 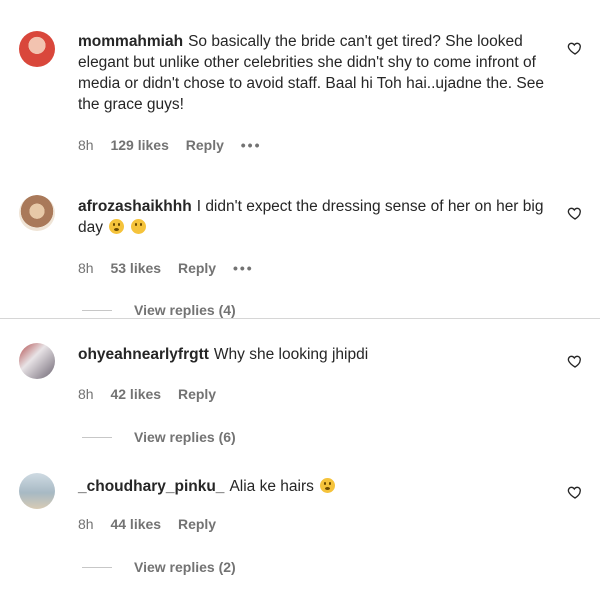 I want to click on comment-body: ohyeahnearlyfrgtt Why she looking jhipdi, so click(x=313, y=354).